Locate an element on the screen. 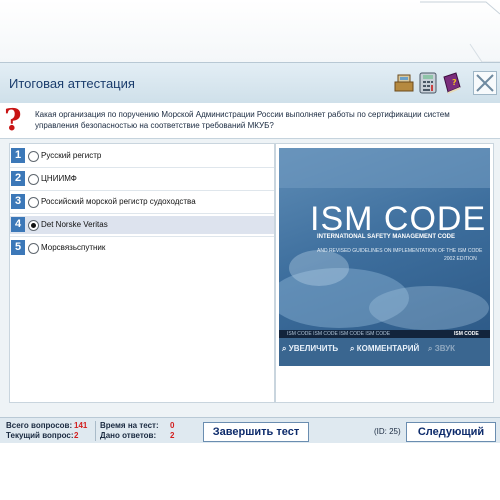 The width and height of the screenshot is (500, 500). finish-test-button: Завершить тест is located at coordinates (256, 432).